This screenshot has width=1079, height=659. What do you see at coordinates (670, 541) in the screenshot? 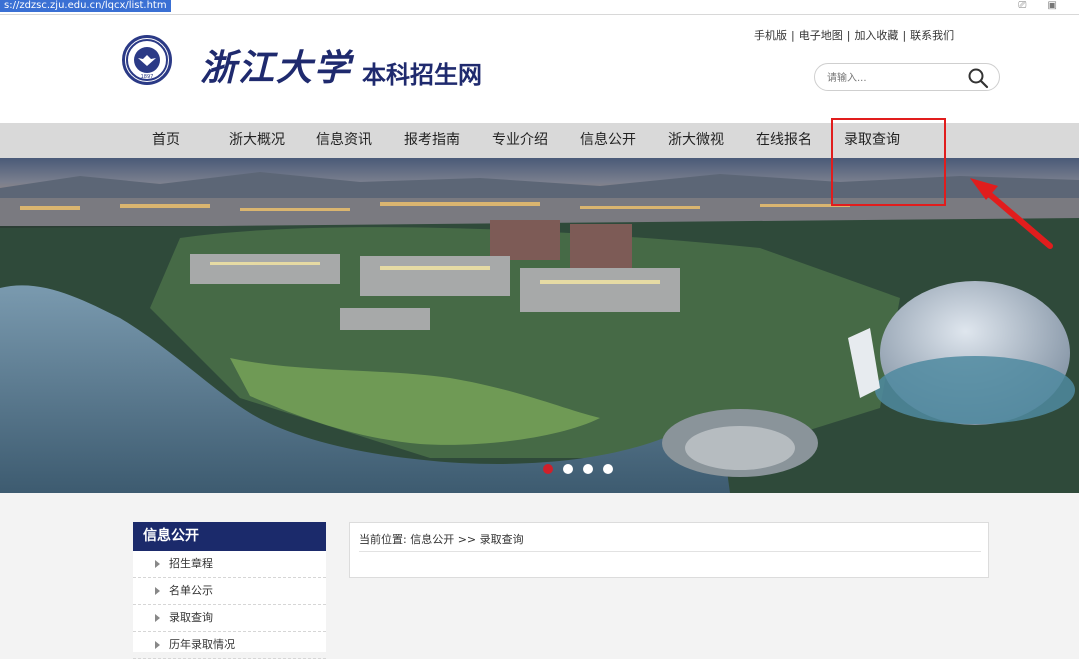
I see `breadcrumb: 当前位置: 信息公开 >> 录取查询` at bounding box center [670, 541].